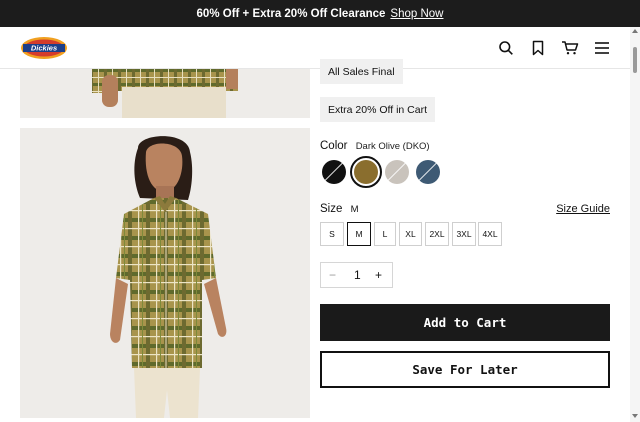 Image resolution: width=640 pixels, height=422 pixels. I want to click on badge-extra-discount: Extra 20% Off in Cart, so click(378, 109).